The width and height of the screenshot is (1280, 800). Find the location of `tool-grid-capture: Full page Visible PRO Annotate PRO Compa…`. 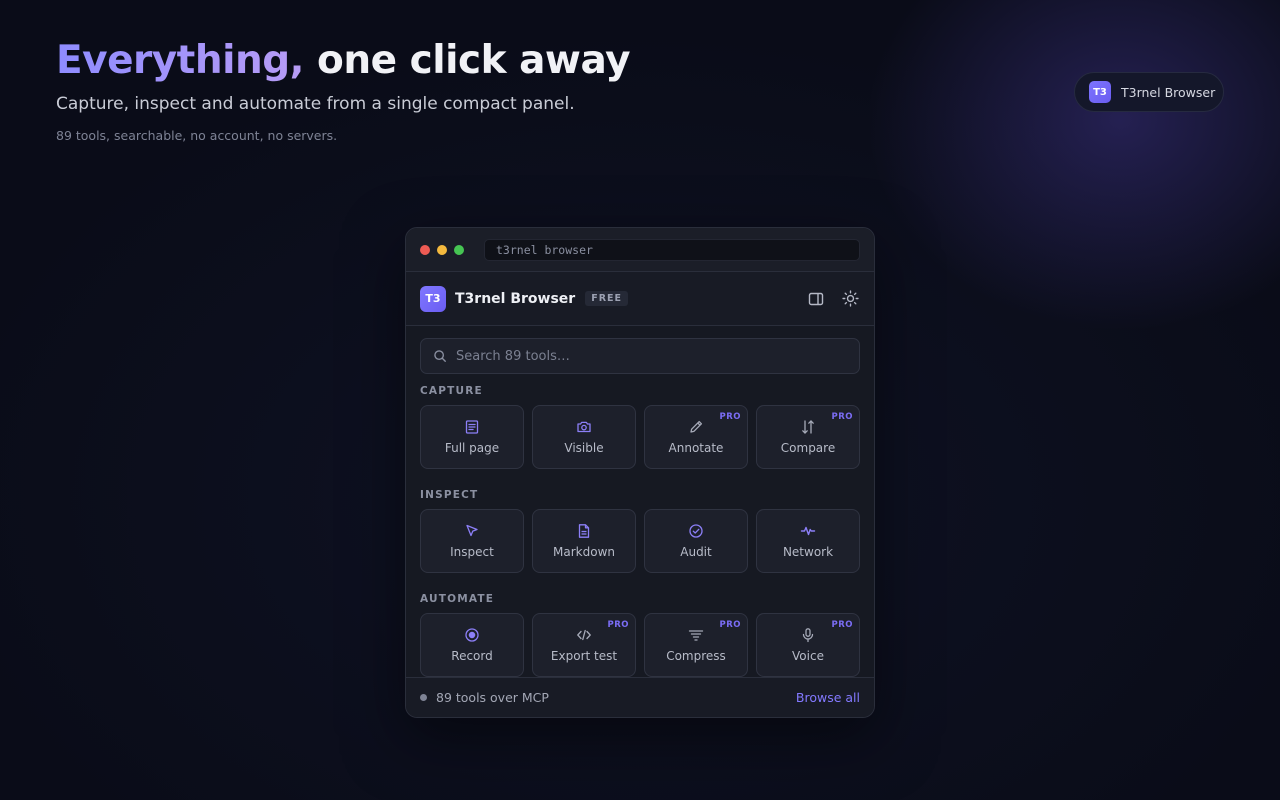

tool-grid-capture: Full page Visible PRO Annotate PRO Compa… is located at coordinates (640, 437).